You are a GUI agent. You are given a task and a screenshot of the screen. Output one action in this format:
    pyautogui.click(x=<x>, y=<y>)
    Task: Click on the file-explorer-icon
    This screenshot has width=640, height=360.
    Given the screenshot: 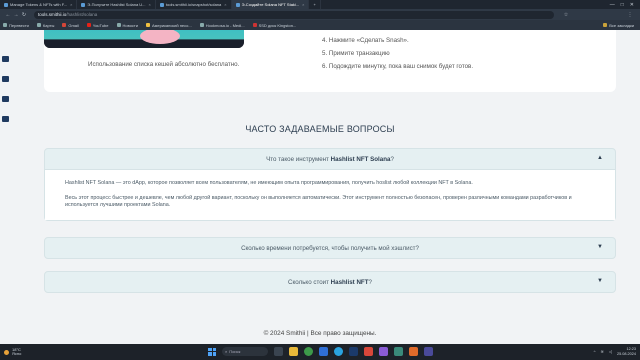 What is the action you would take?
    pyautogui.click(x=293, y=351)
    